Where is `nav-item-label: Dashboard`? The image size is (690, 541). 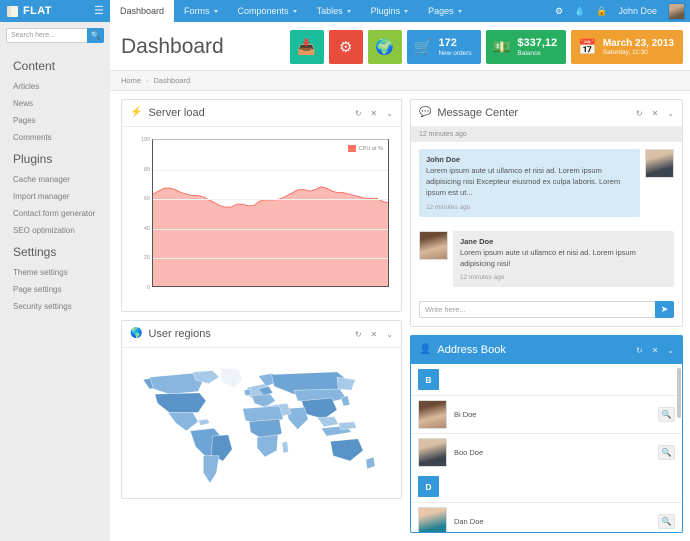 nav-item-label: Dashboard is located at coordinates (142, 11).